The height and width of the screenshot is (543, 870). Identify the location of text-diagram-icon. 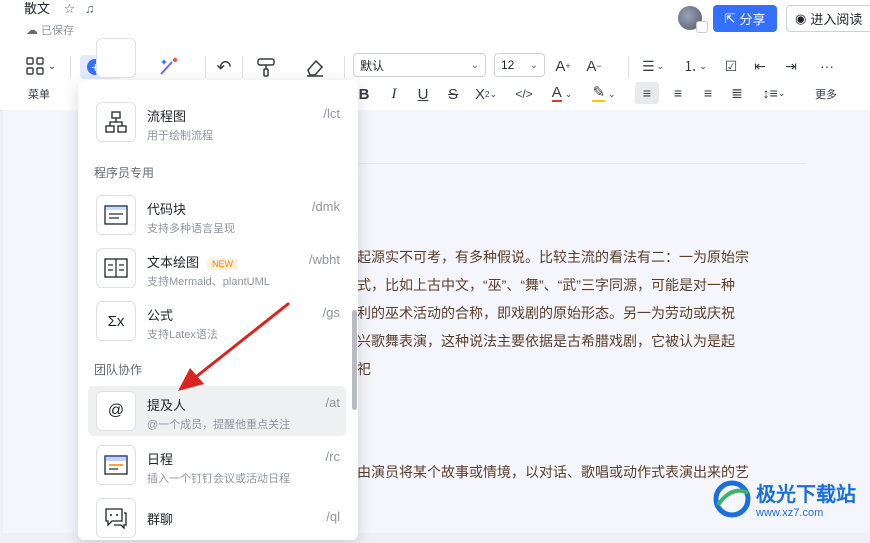
(116, 268).